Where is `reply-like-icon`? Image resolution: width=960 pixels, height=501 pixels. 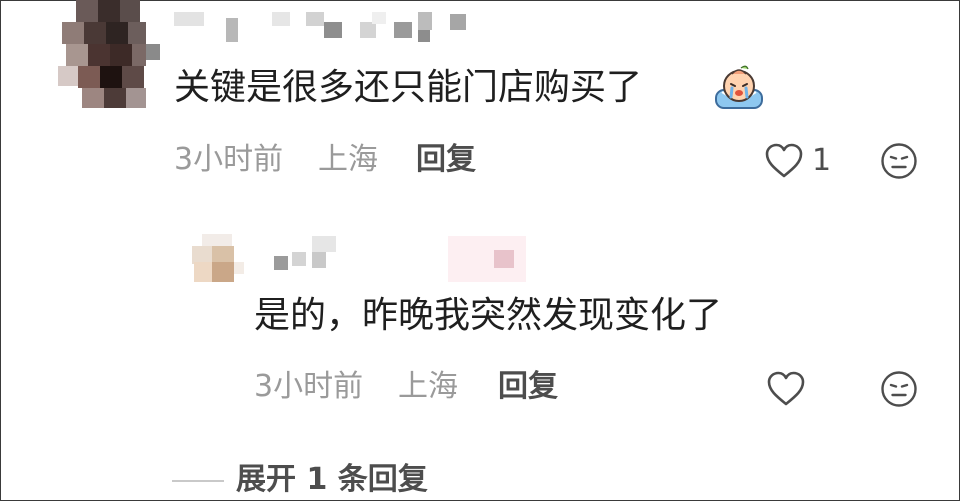
reply-like-icon is located at coordinates (786, 389).